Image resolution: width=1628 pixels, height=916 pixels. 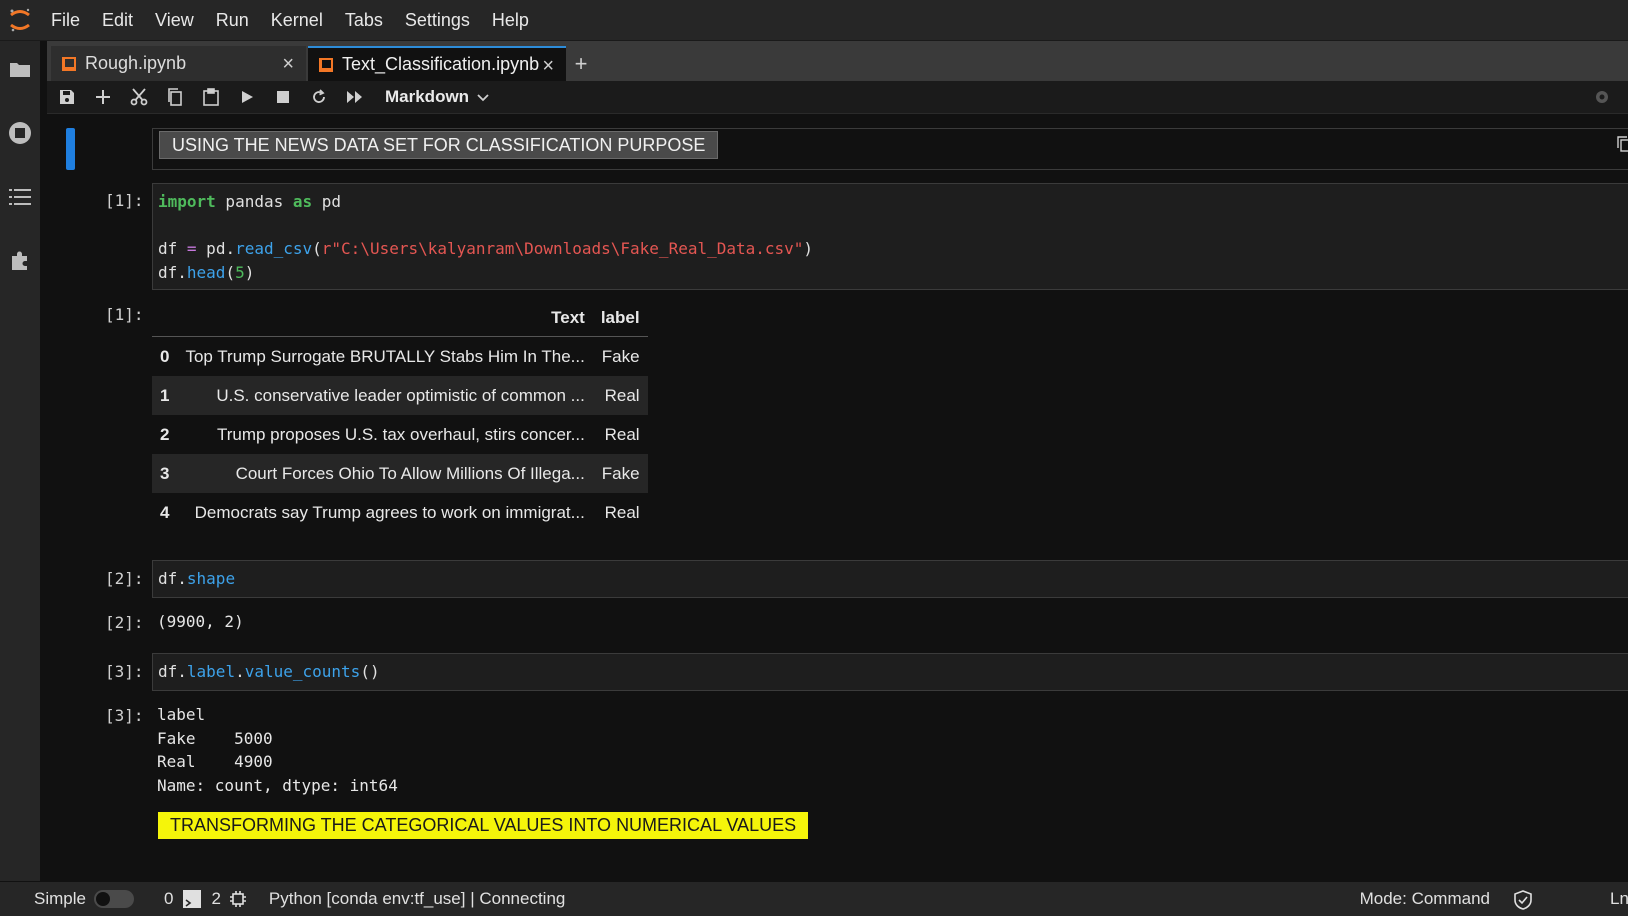 What do you see at coordinates (139, 97) in the screenshot?
I see `cut-scissors-icon` at bounding box center [139, 97].